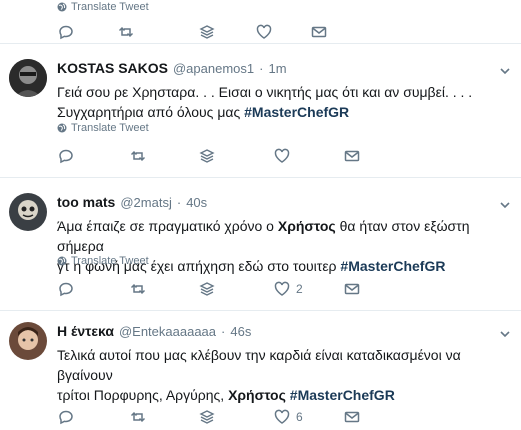  Describe the element at coordinates (196, 202) in the screenshot. I see `tweet-timestamp: 40s` at that location.